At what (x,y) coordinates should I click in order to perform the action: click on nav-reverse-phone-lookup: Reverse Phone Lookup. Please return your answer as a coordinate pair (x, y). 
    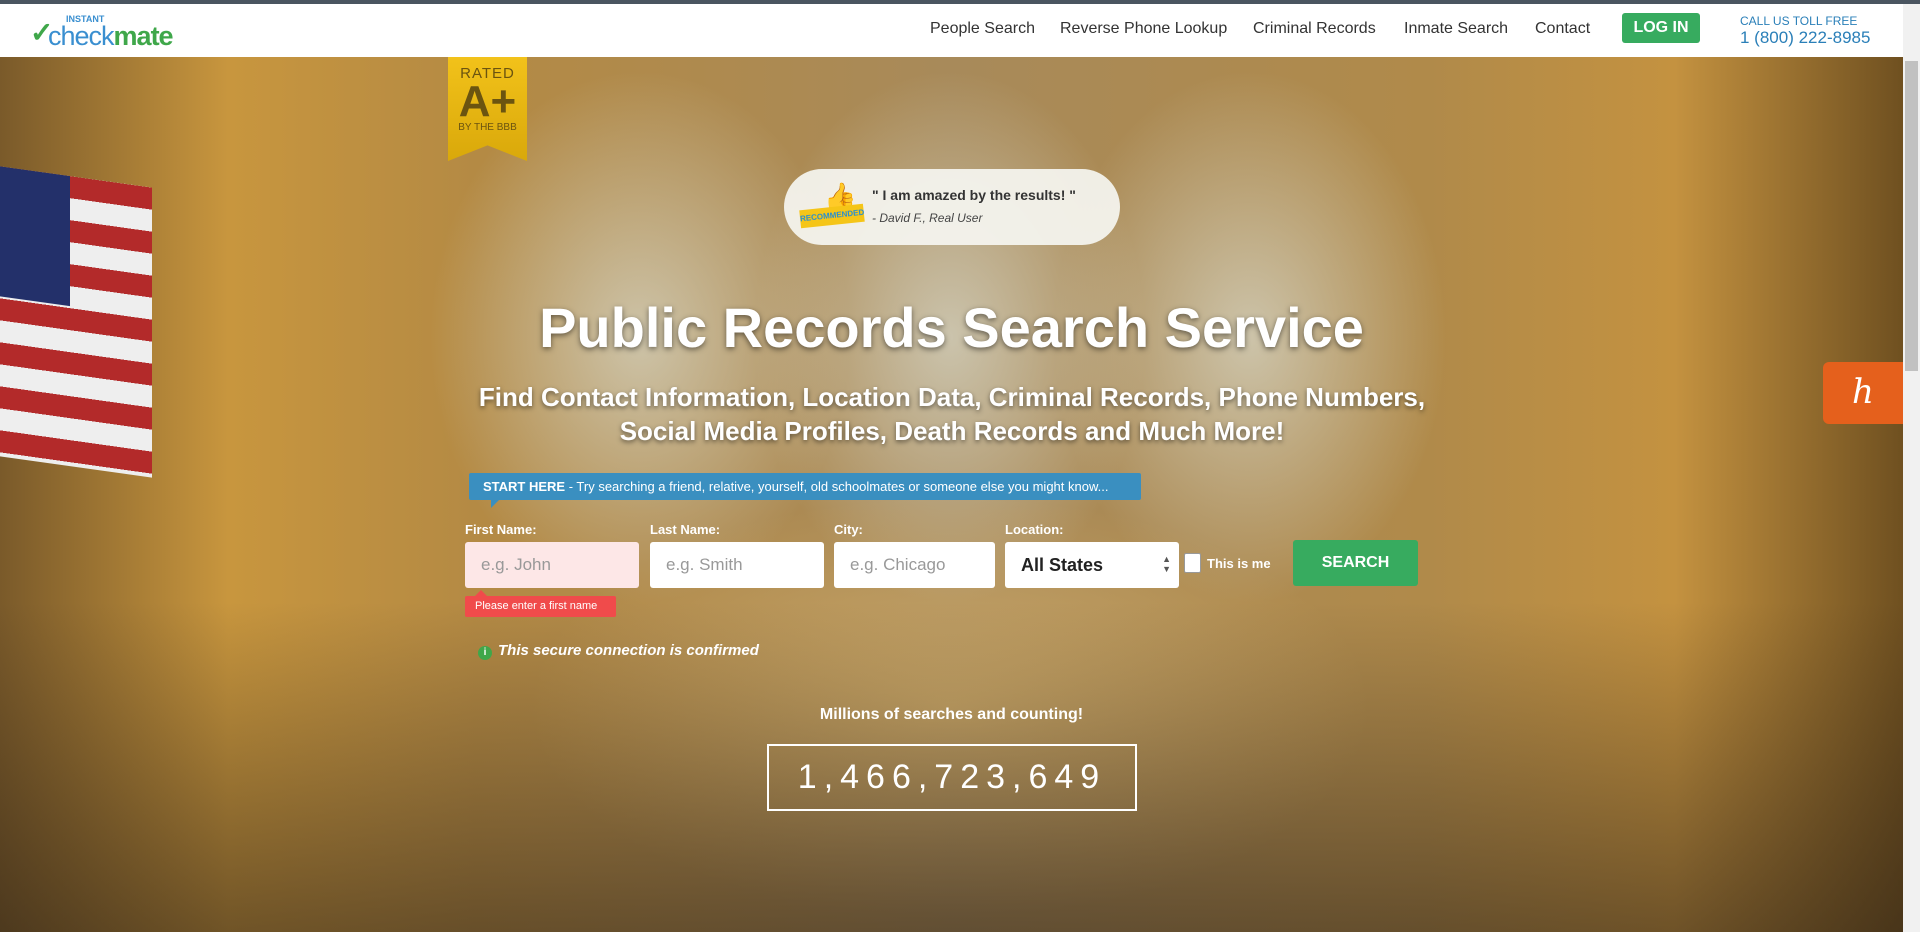
    Looking at the image, I should click on (1143, 29).